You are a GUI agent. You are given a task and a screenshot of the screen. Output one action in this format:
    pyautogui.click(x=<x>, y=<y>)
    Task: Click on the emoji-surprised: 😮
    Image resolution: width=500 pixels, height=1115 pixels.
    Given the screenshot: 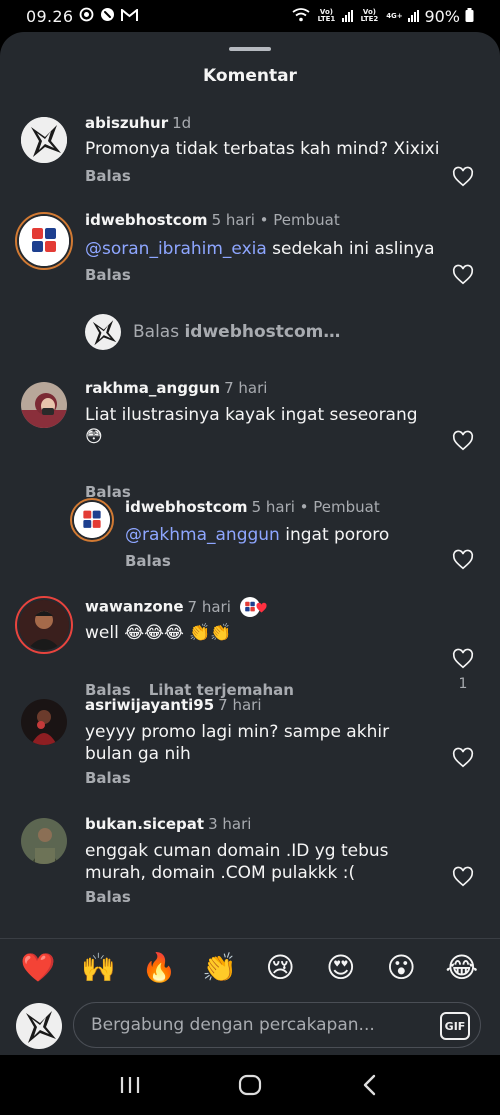 What is the action you would take?
    pyautogui.click(x=401, y=968)
    